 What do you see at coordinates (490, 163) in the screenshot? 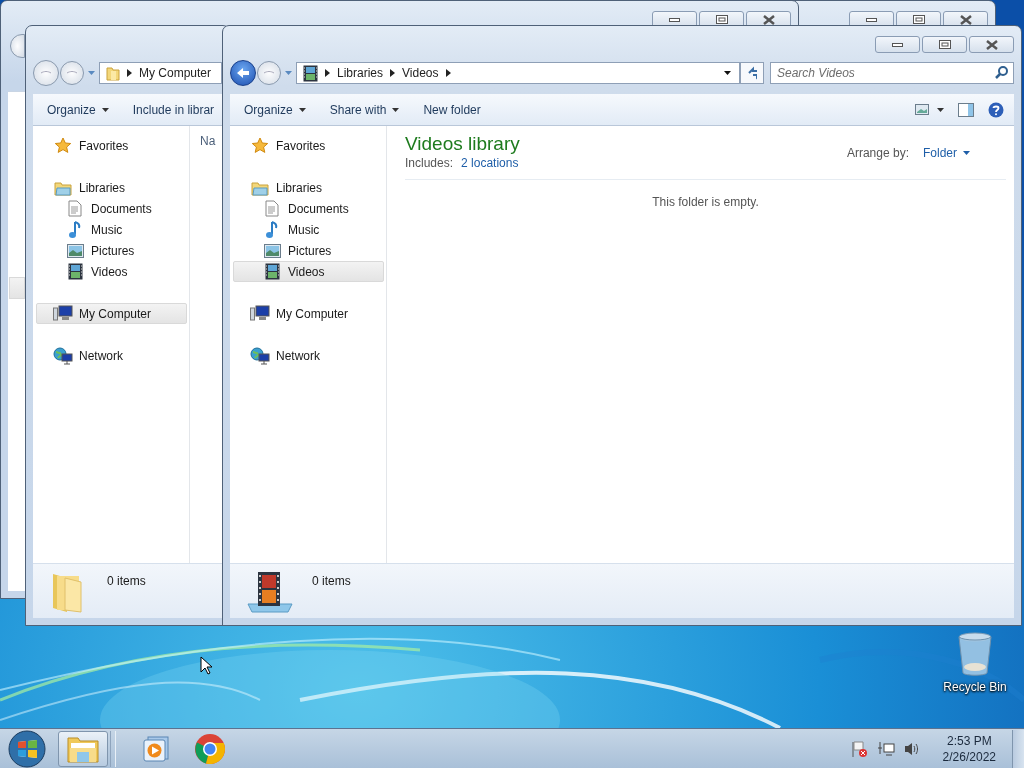
I see `locations-link: 2 locations` at bounding box center [490, 163].